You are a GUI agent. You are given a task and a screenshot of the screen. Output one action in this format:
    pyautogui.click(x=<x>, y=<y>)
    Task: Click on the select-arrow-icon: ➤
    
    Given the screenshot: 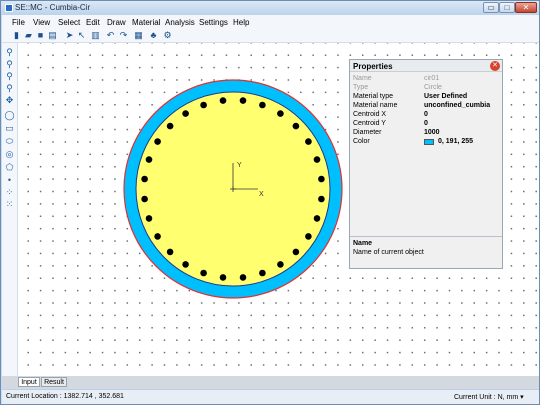 What is the action you would take?
    pyautogui.click(x=69, y=35)
    